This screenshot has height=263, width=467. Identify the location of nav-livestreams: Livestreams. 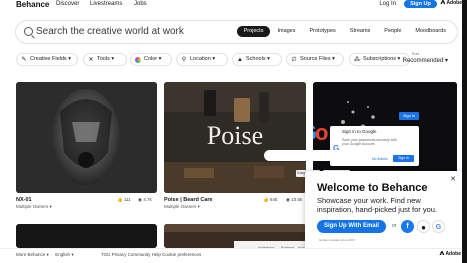
(106, 4).